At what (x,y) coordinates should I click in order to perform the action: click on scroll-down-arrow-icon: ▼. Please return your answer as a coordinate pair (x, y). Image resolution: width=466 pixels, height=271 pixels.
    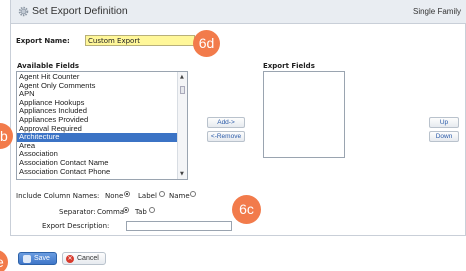
    Looking at the image, I should click on (182, 174).